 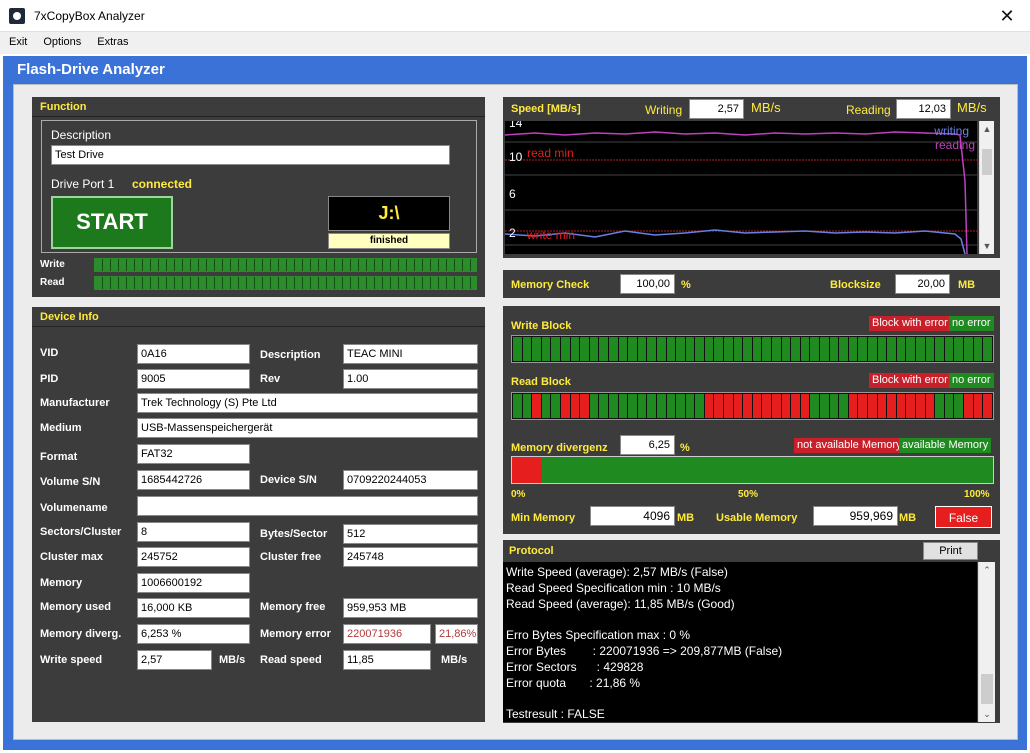 I want to click on protocol-line: Write Speed (average): 2,57 MB/s (False), so click(x=617, y=572).